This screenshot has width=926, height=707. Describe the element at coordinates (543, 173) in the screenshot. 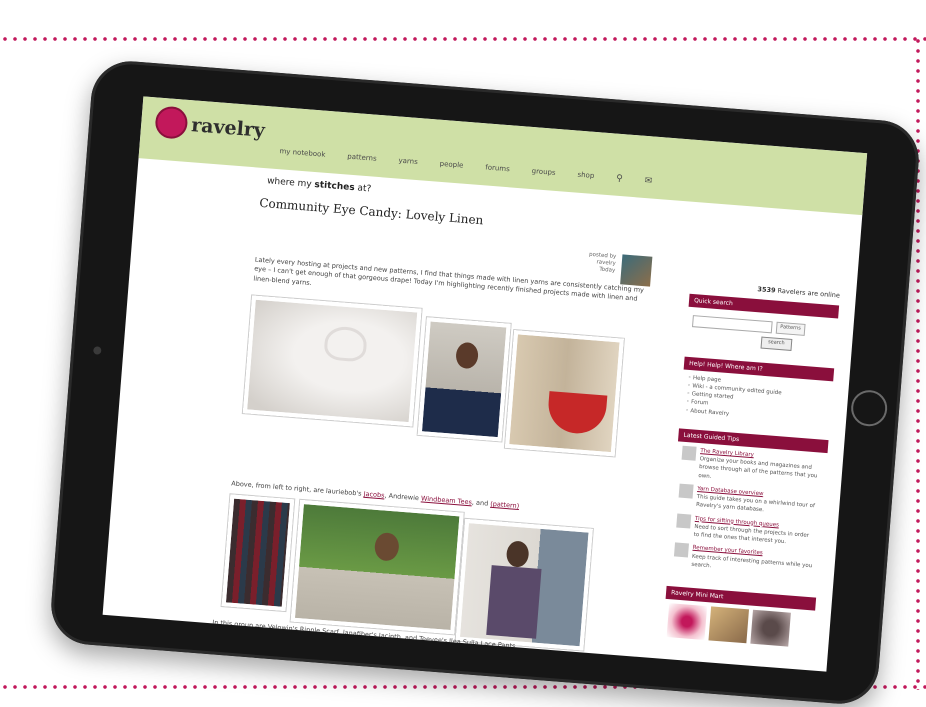

I see `nav-groups: groups` at that location.